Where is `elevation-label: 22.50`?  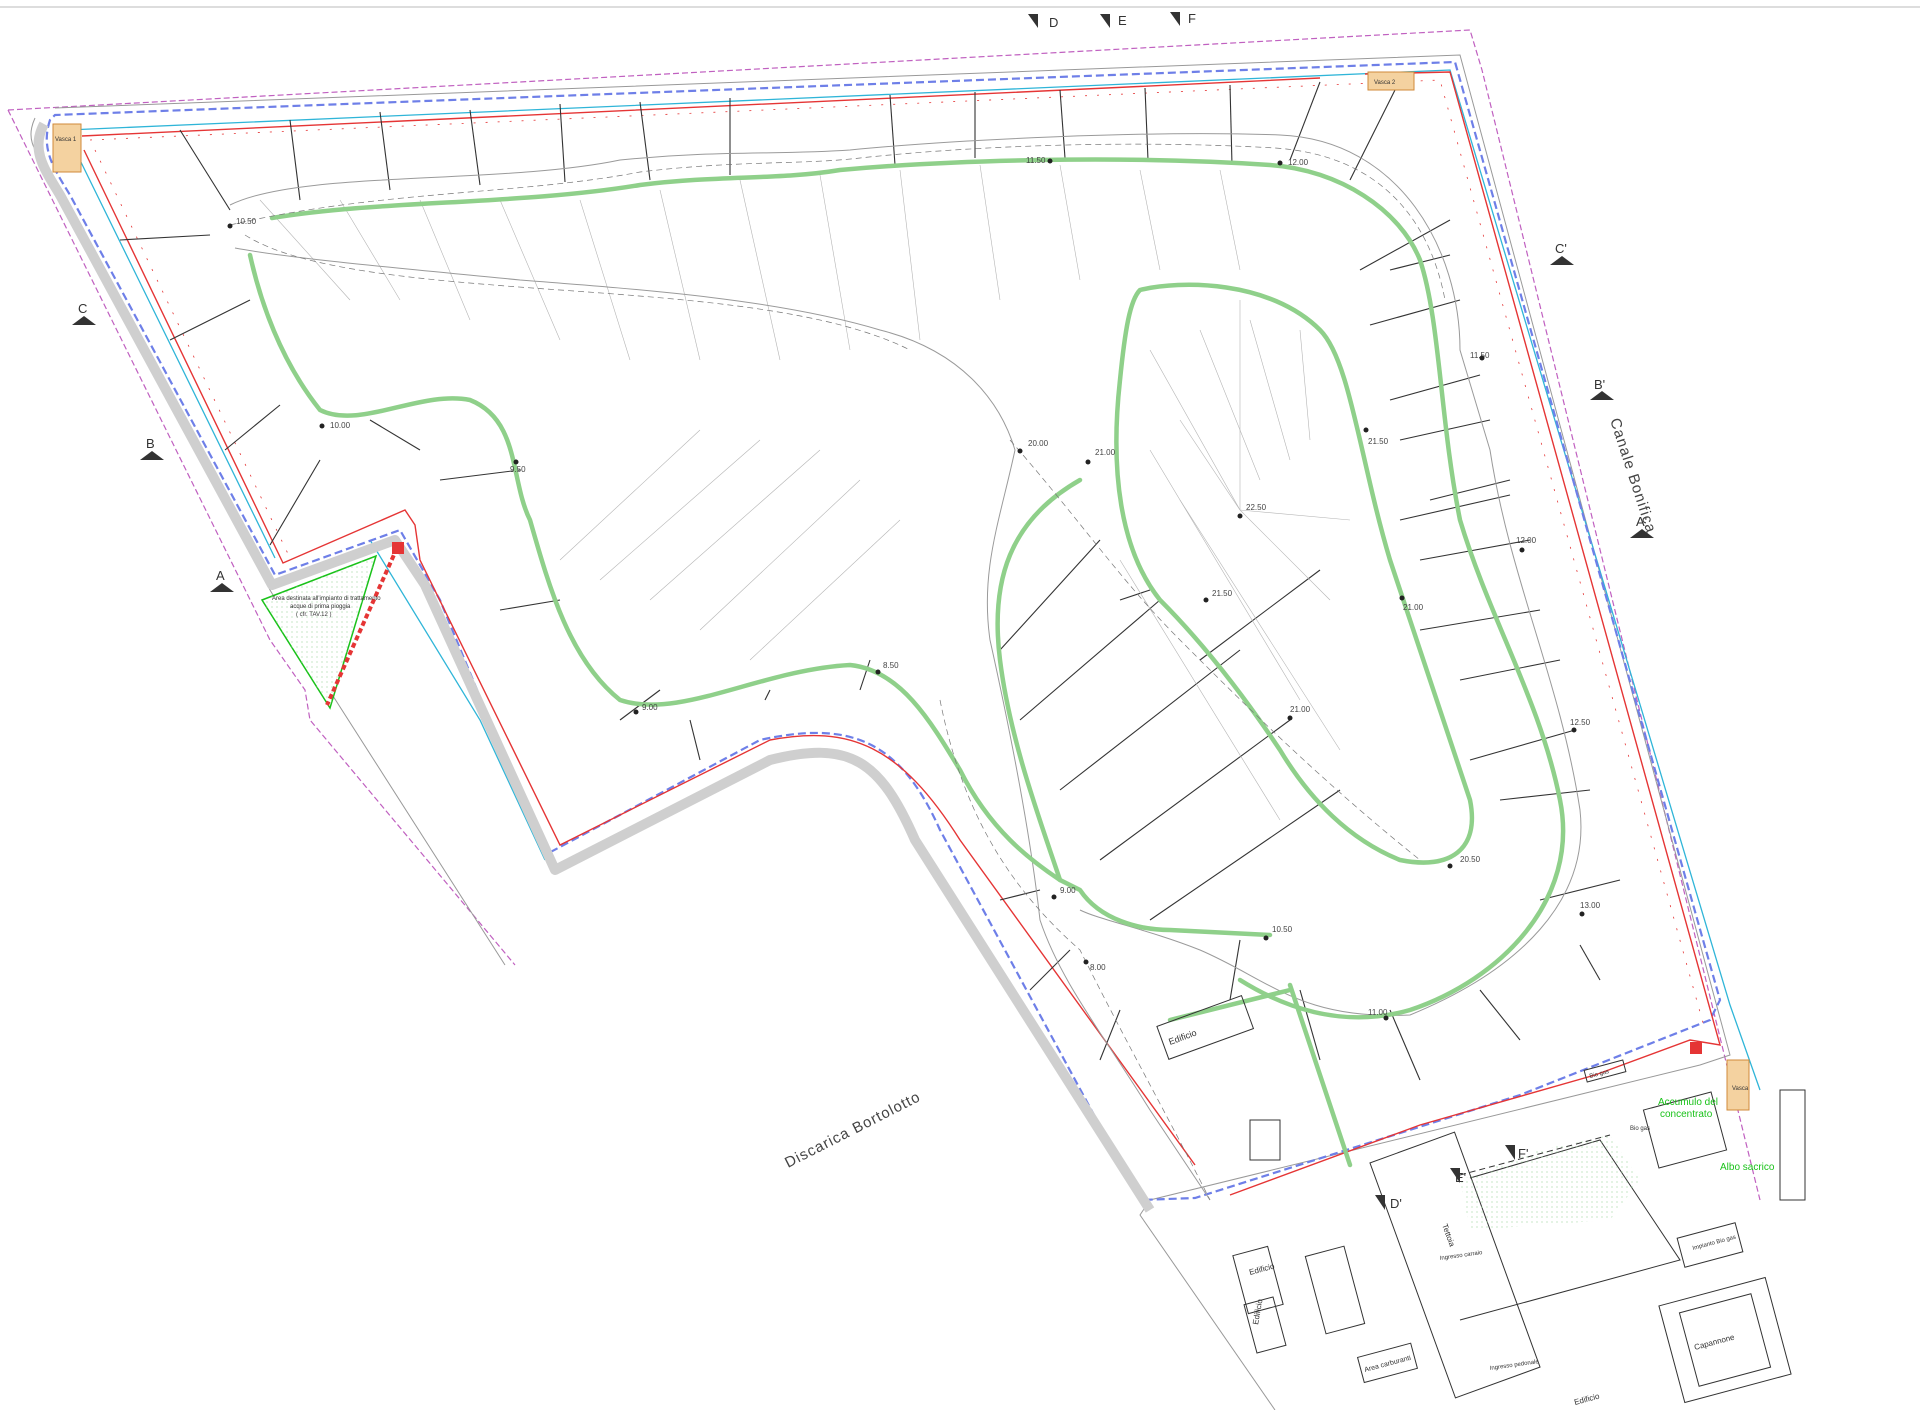
elevation-label: 22.50 is located at coordinates (1256, 507).